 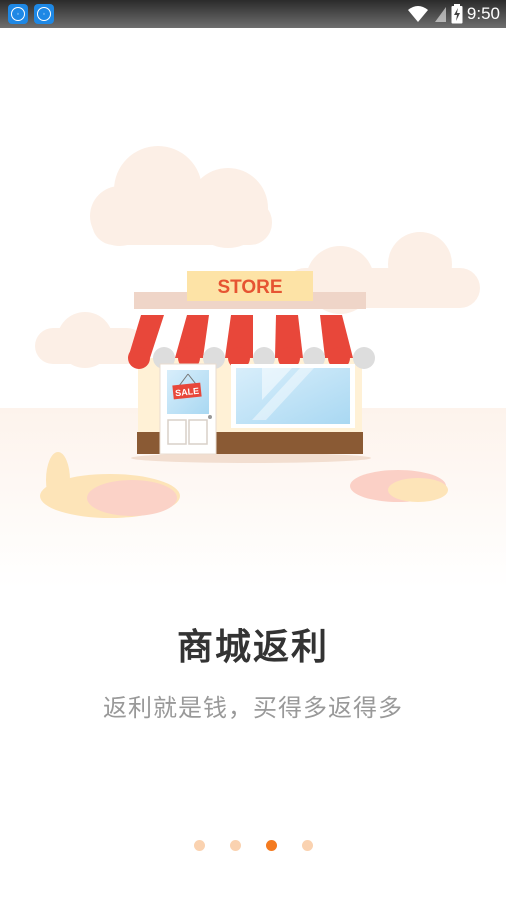 I want to click on page-title: 商城返利, so click(x=252, y=647).